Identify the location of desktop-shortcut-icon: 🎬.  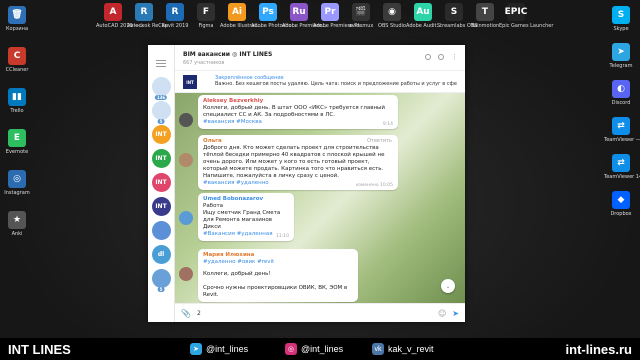
(361, 12).